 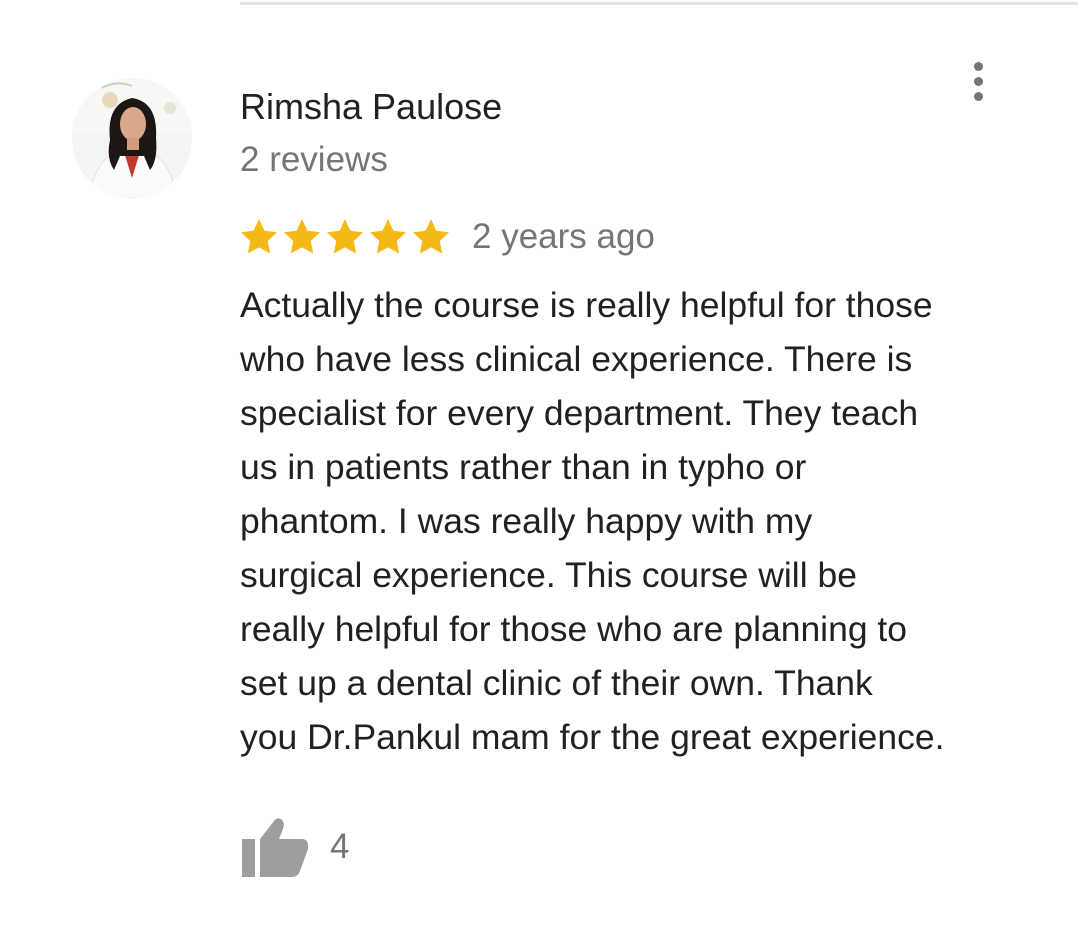 I want to click on more-vert-icon, so click(x=978, y=66).